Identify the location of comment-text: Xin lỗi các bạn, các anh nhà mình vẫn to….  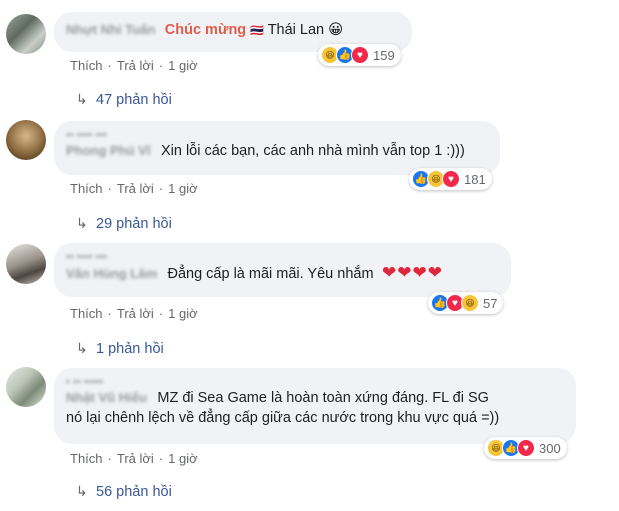
(312, 151).